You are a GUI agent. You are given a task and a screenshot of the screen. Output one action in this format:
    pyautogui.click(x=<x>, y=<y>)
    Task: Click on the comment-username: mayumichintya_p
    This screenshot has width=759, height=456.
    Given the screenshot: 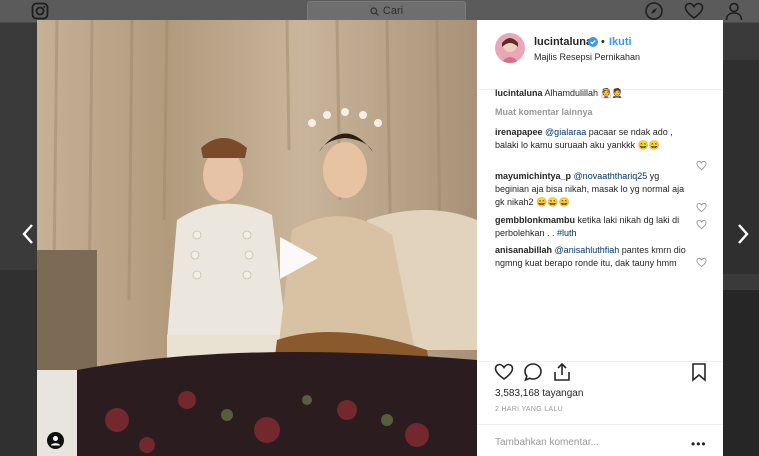 What is the action you would take?
    pyautogui.click(x=533, y=176)
    